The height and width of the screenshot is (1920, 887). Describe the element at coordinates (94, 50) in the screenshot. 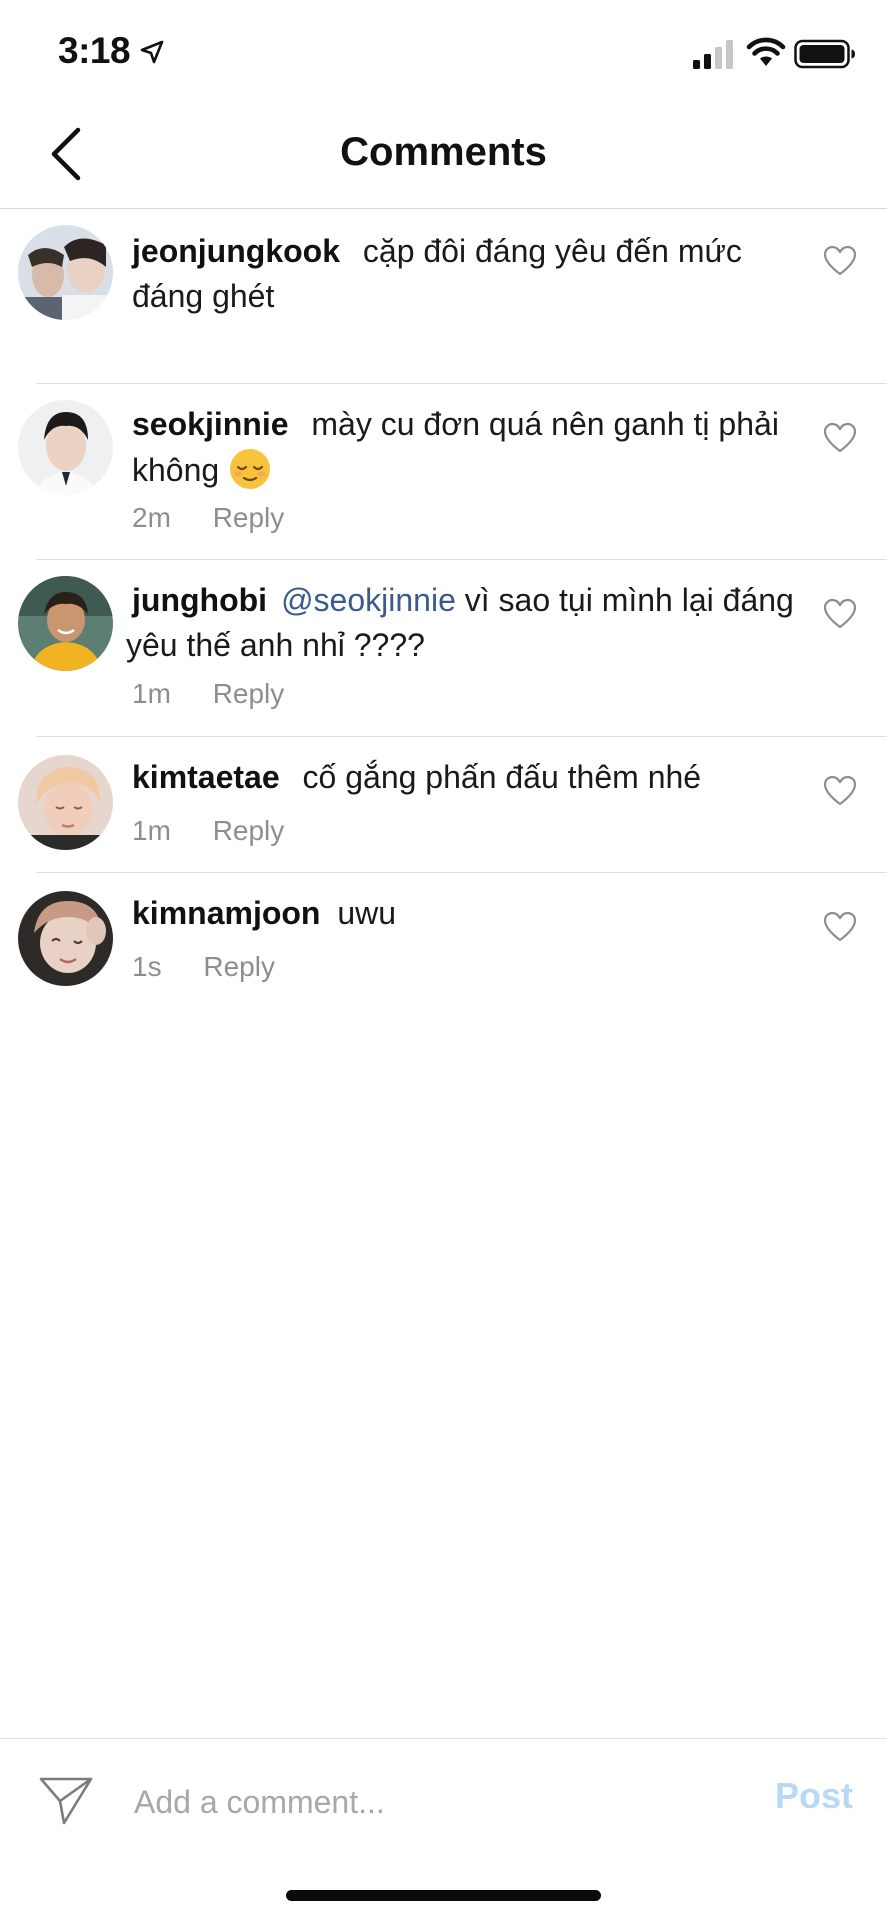

I see `status-time: 3:18` at that location.